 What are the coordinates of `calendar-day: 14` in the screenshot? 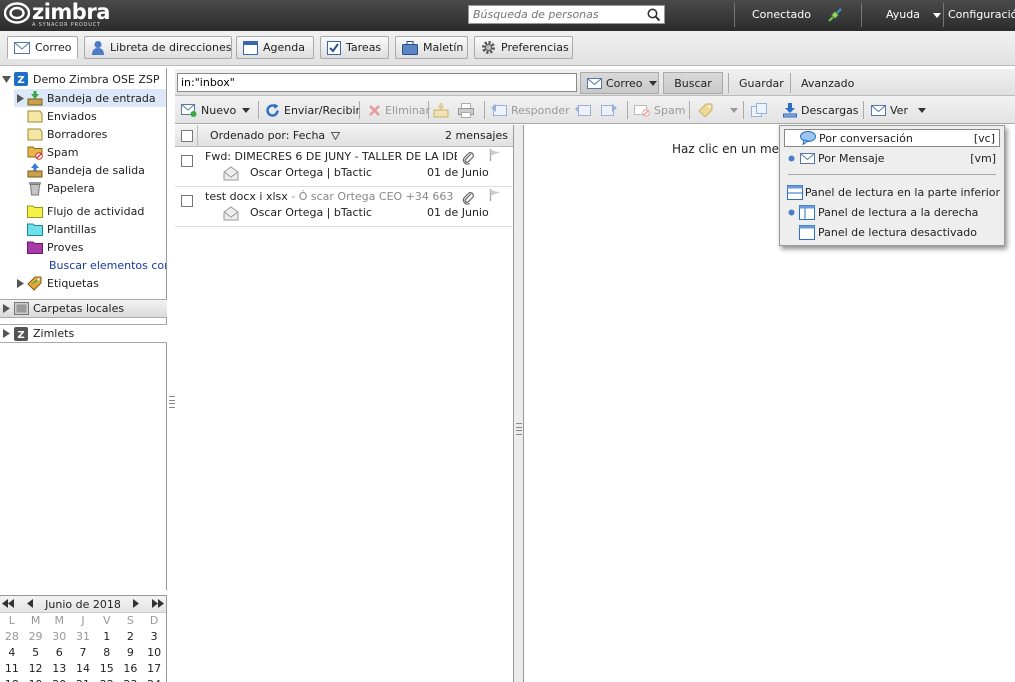 It's located at (83, 669).